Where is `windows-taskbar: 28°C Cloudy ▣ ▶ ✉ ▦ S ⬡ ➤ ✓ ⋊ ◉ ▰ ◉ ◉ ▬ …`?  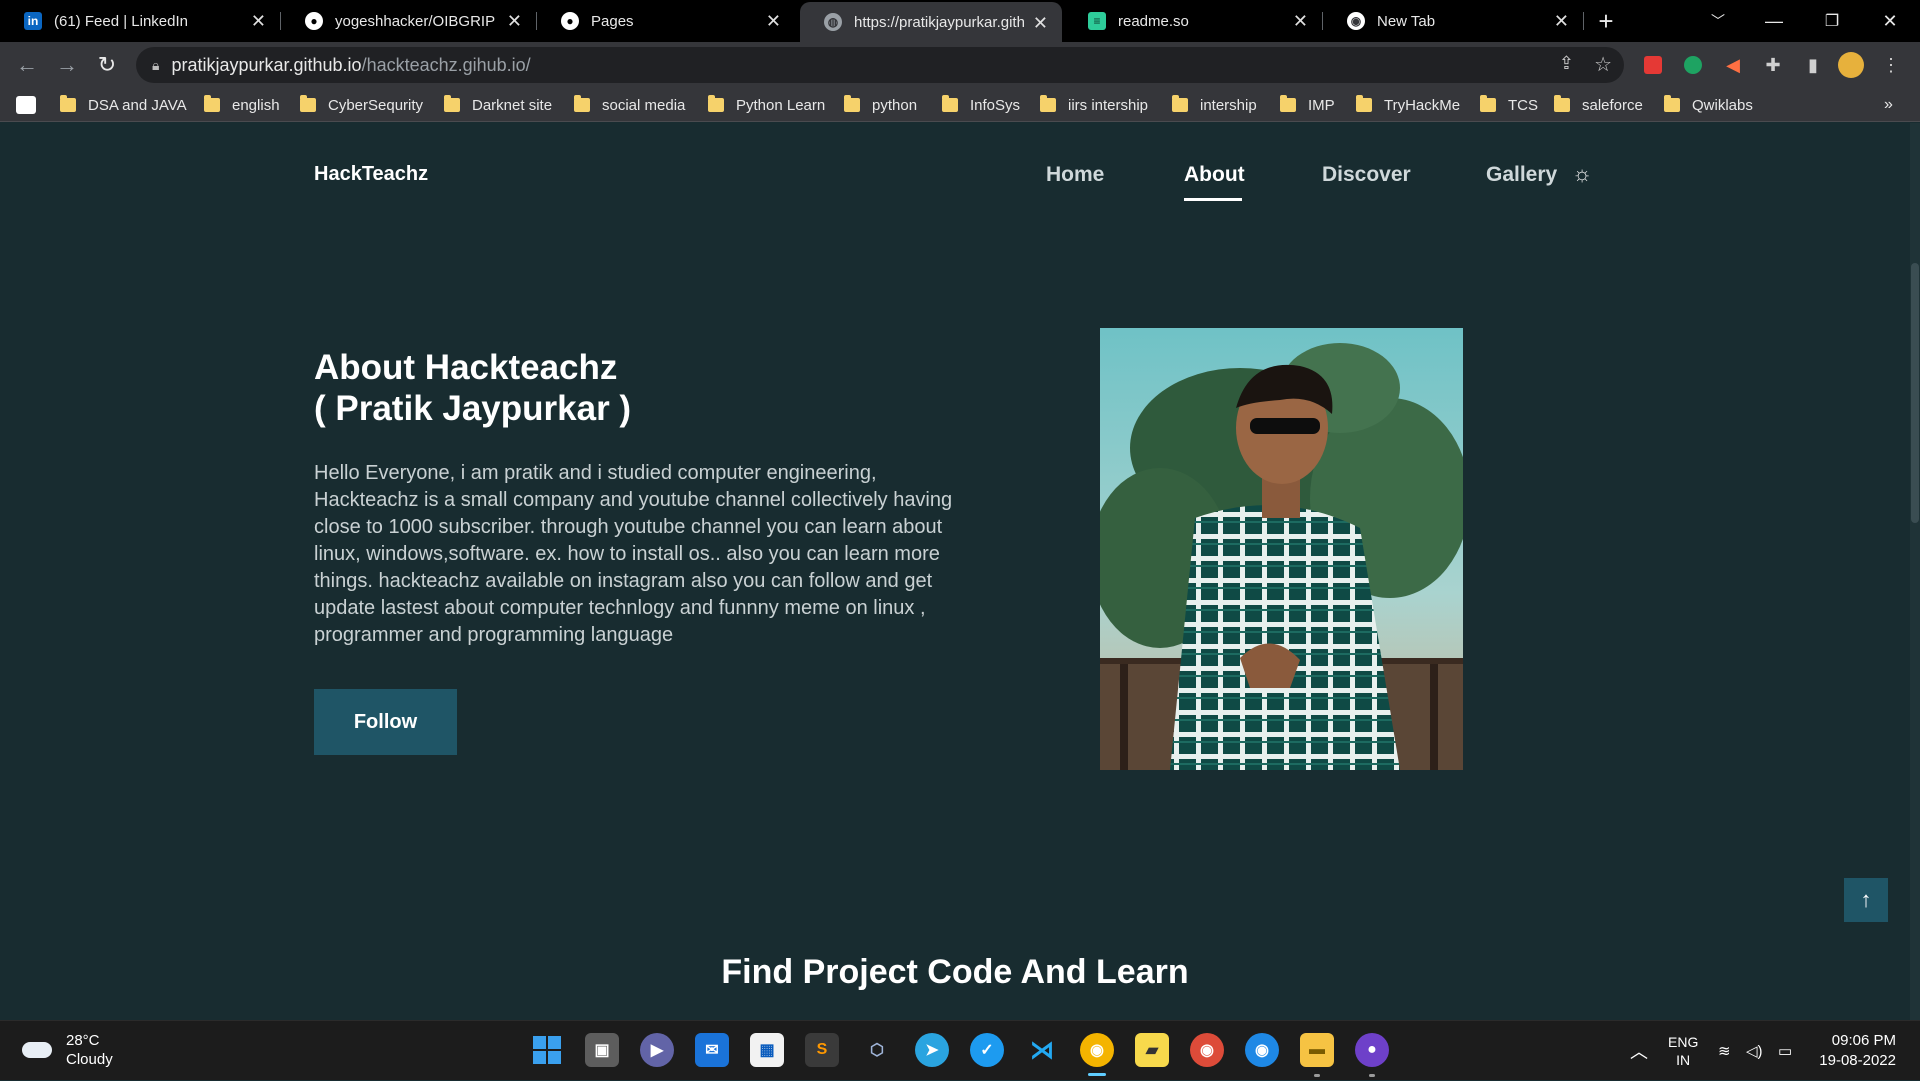 windows-taskbar: 28°C Cloudy ▣ ▶ ✉ ▦ S ⬡ ➤ ✓ ⋊ ◉ ▰ ◉ ◉ ▬ … is located at coordinates (960, 1050).